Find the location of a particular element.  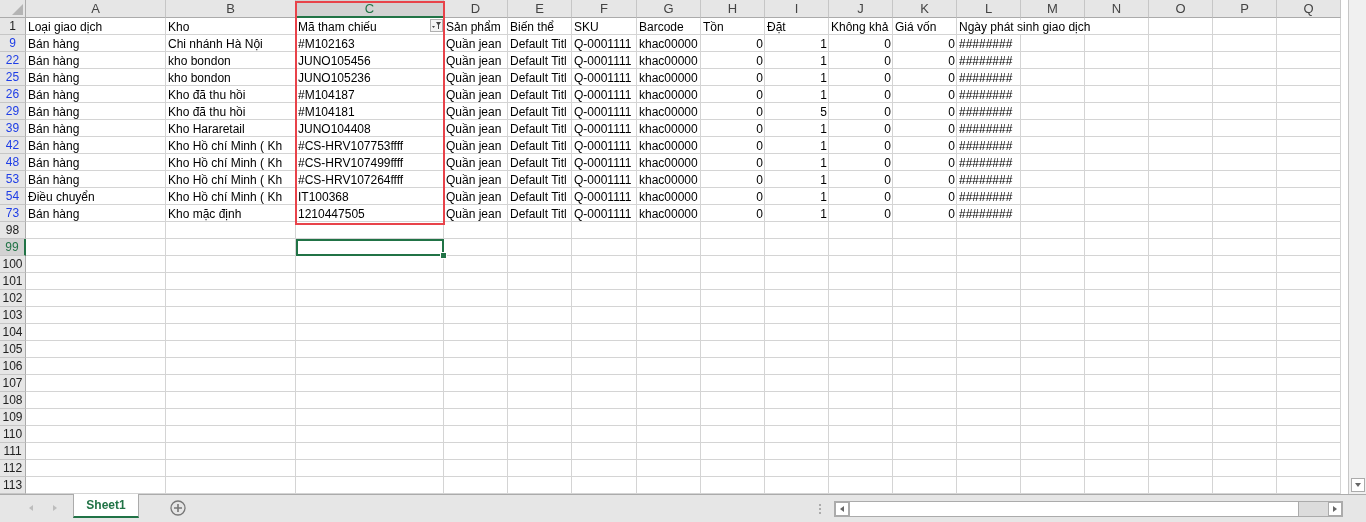

cell-text: JUNO105236 is located at coordinates (334, 77).